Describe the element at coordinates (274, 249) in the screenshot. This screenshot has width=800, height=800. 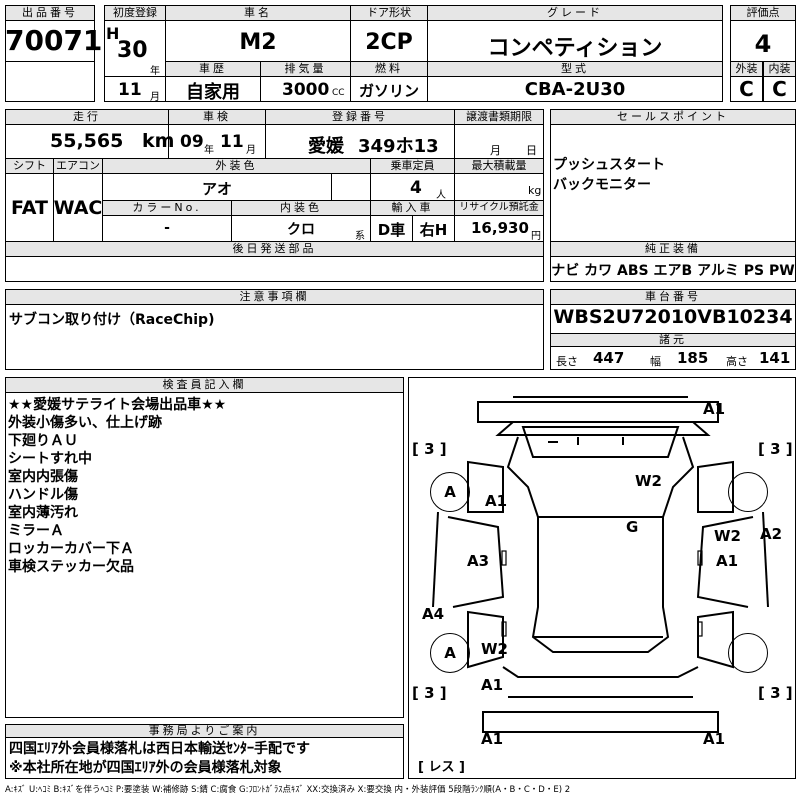
I see `later-parts-header: 後日発送部品` at that location.